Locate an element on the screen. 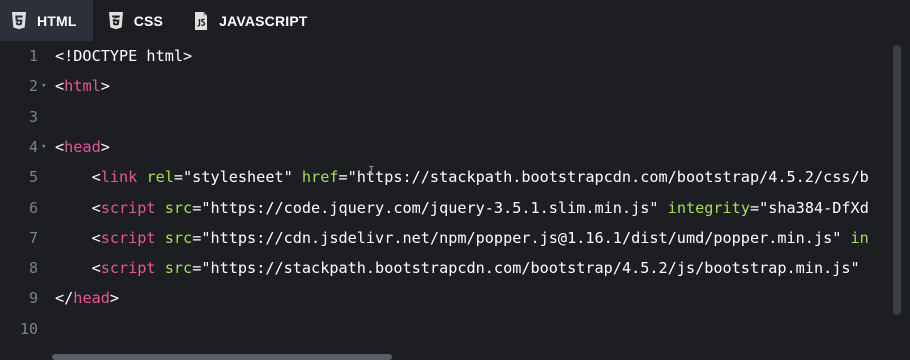 The height and width of the screenshot is (360, 910). line-number: 9 is located at coordinates (33, 298).